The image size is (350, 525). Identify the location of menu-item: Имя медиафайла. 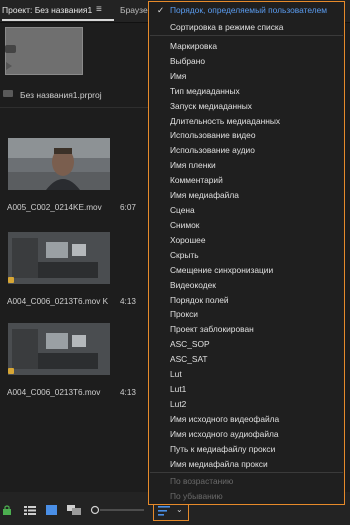
(204, 195).